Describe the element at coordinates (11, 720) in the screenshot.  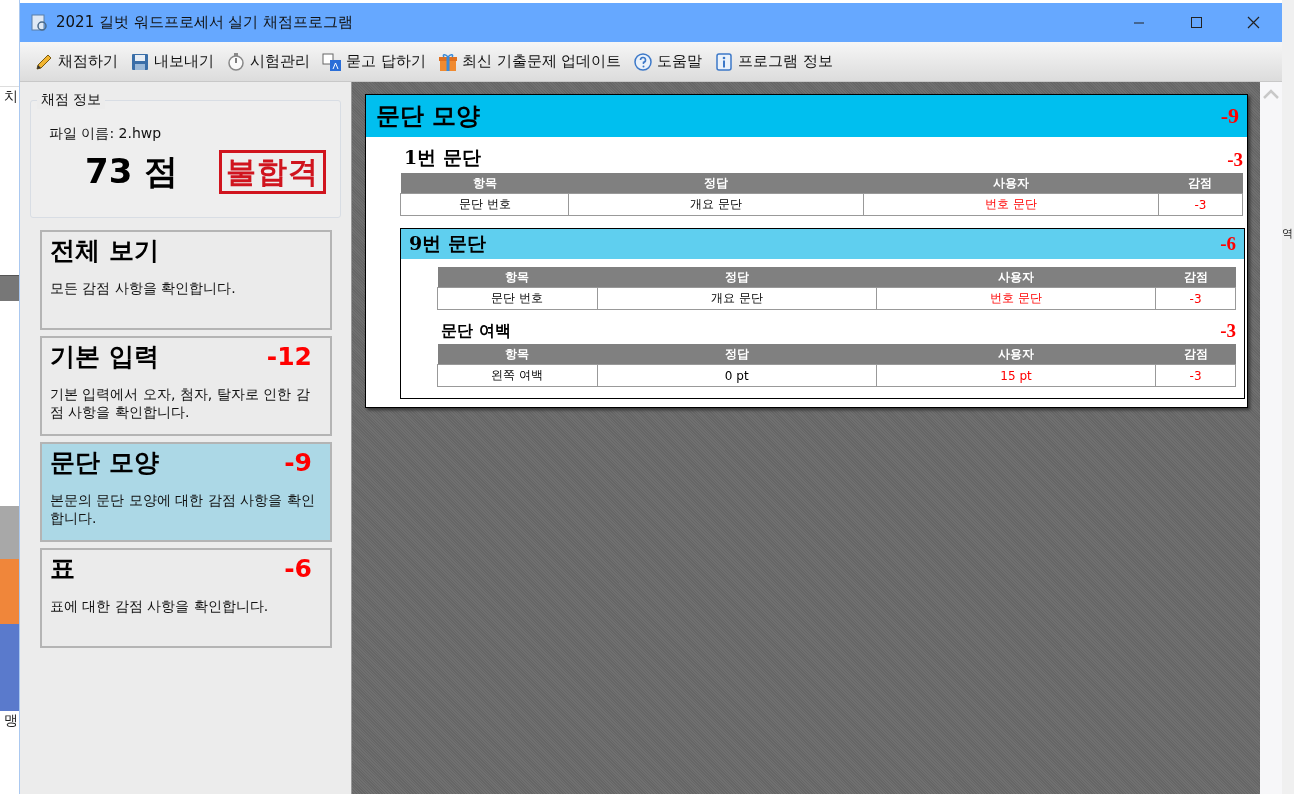
I see `window-text: 맹` at that location.